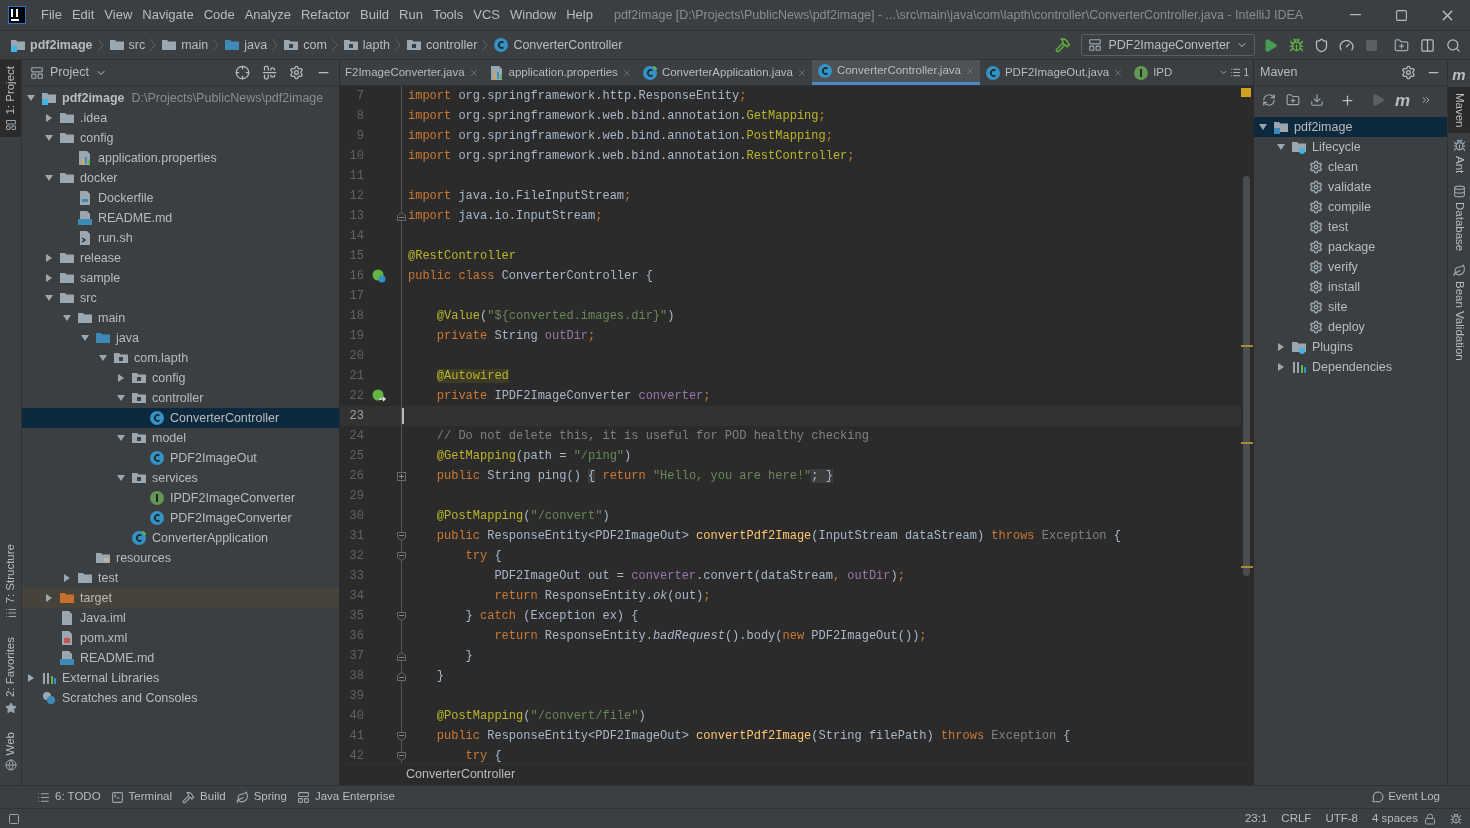  Describe the element at coordinates (1459, 312) in the screenshot. I see `tool-window-button: Bean Validation` at that location.